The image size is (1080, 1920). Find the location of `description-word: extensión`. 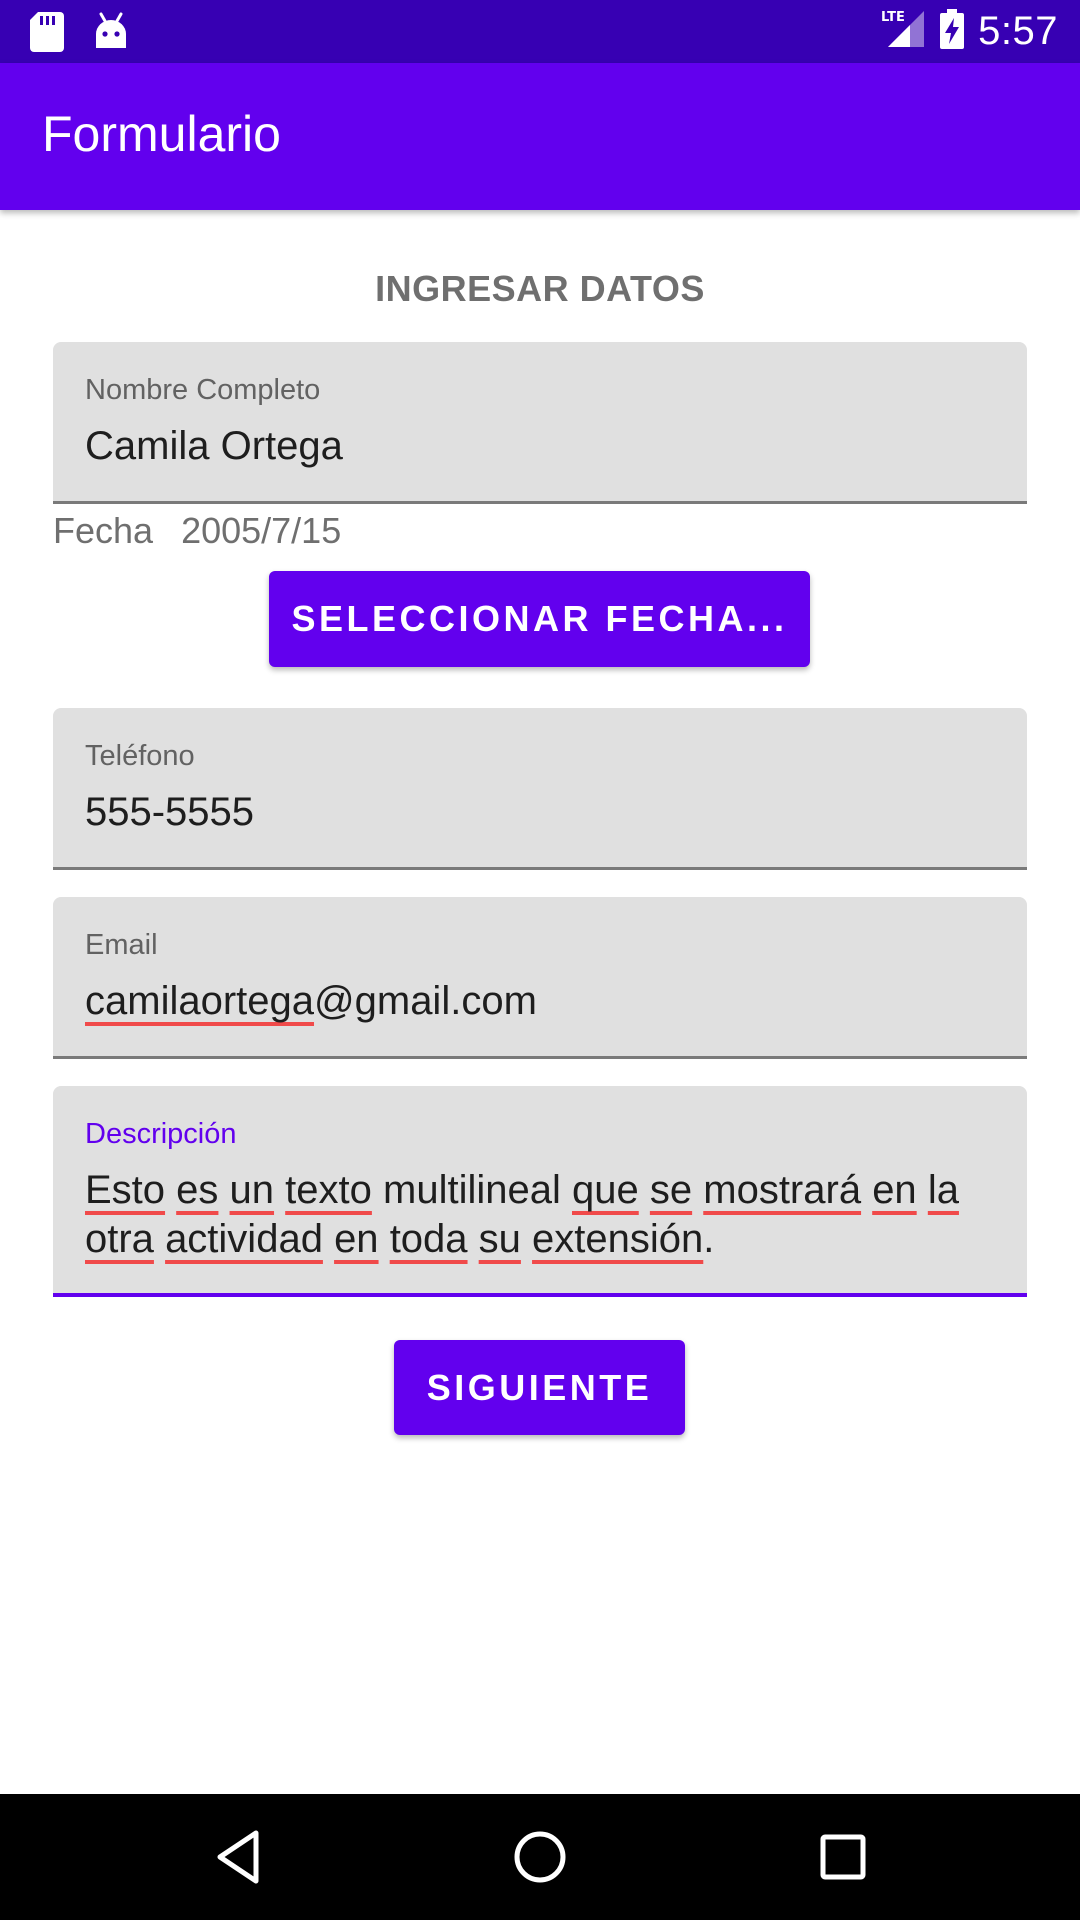

description-word: extensión is located at coordinates (618, 1239).